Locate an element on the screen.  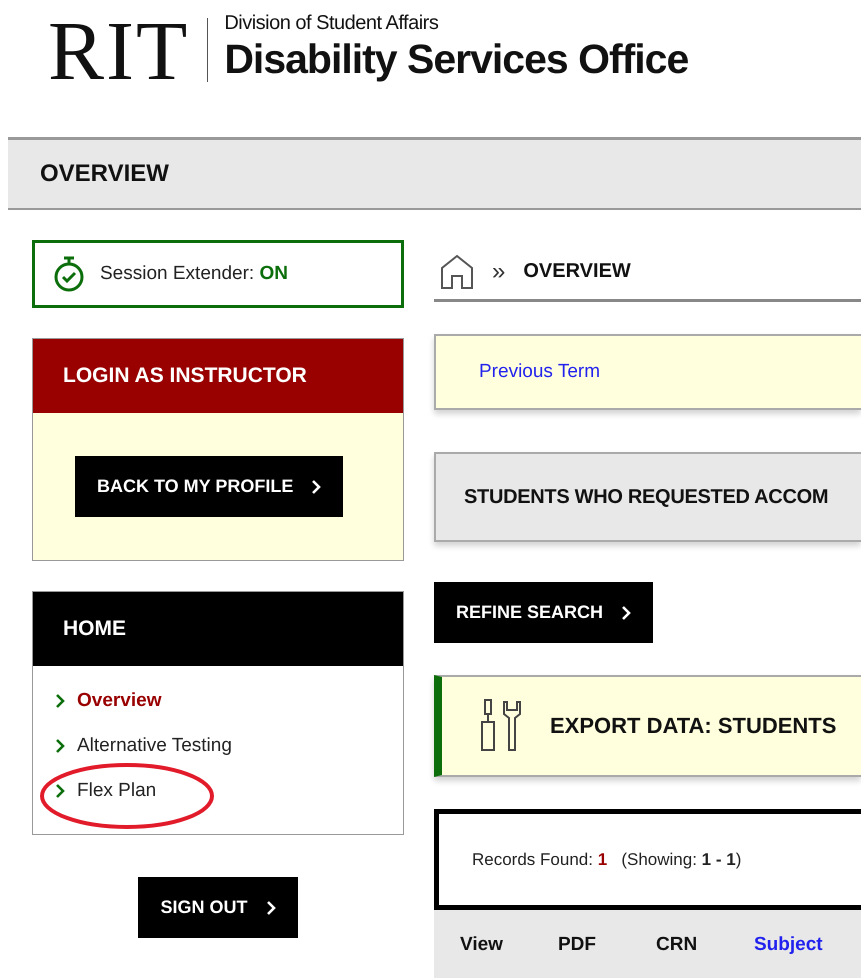
back-to-profile-button: BACK TO MY PROFILE is located at coordinates (209, 486).